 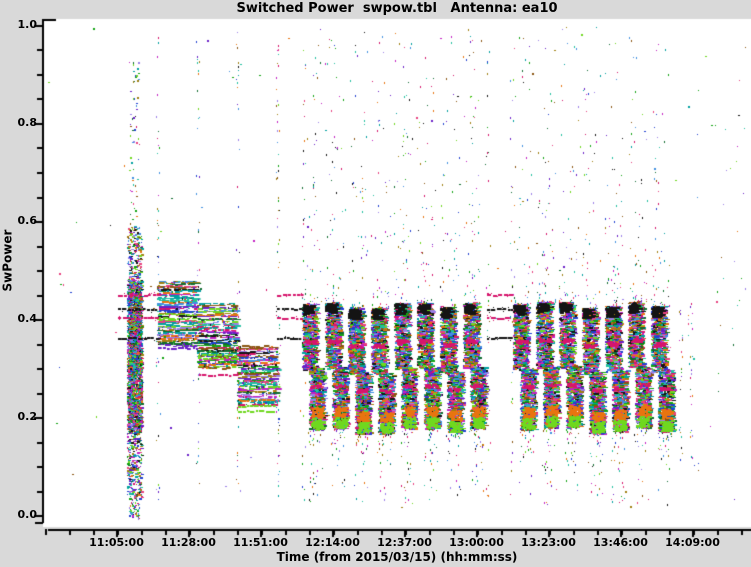 I want to click on y-tick-label: 0.4, so click(x=27, y=318).